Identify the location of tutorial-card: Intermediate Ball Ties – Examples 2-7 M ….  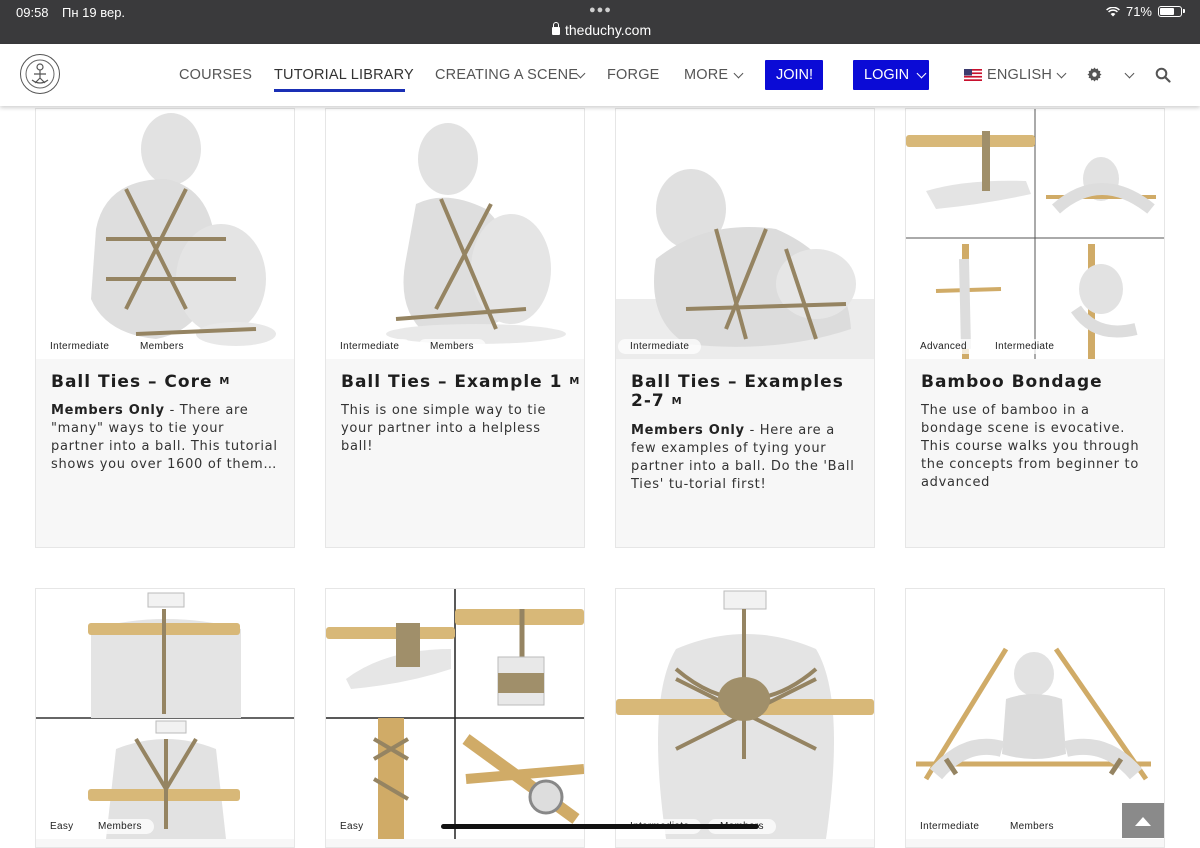
(745, 328).